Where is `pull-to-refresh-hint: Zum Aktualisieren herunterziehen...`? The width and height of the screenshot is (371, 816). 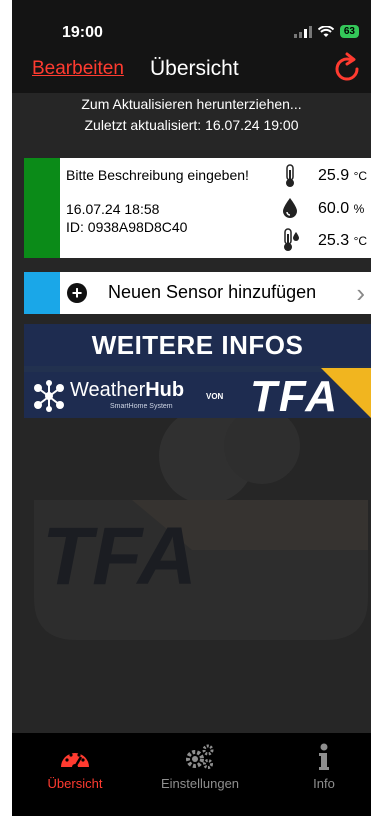
pull-to-refresh-hint: Zum Aktualisieren herunterziehen... is located at coordinates (191, 104).